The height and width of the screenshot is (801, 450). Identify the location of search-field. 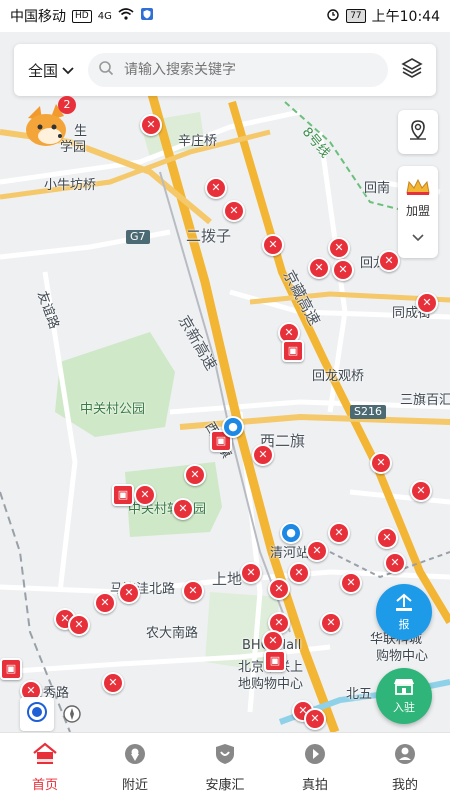
(238, 70).